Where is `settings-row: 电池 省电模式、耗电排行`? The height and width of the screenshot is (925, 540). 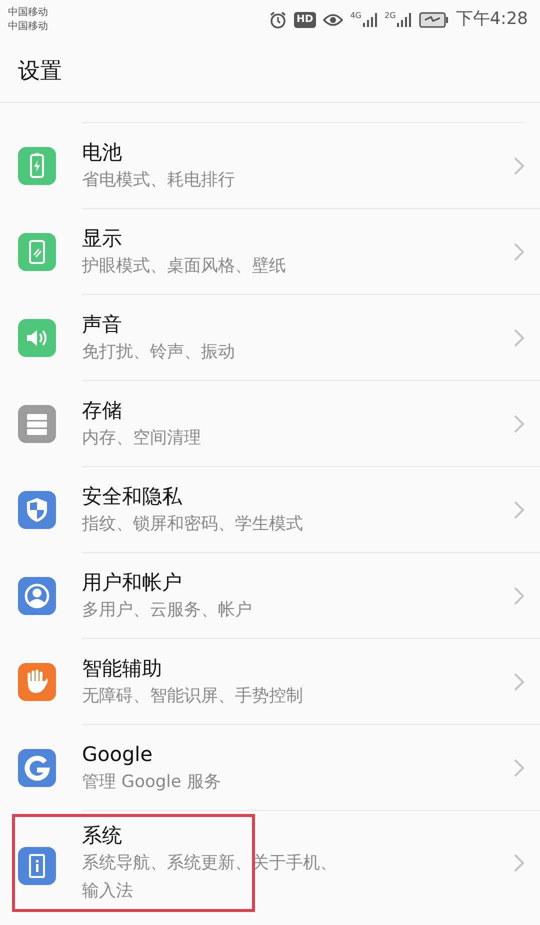
settings-row: 电池 省电模式、耗电排行 is located at coordinates (270, 166).